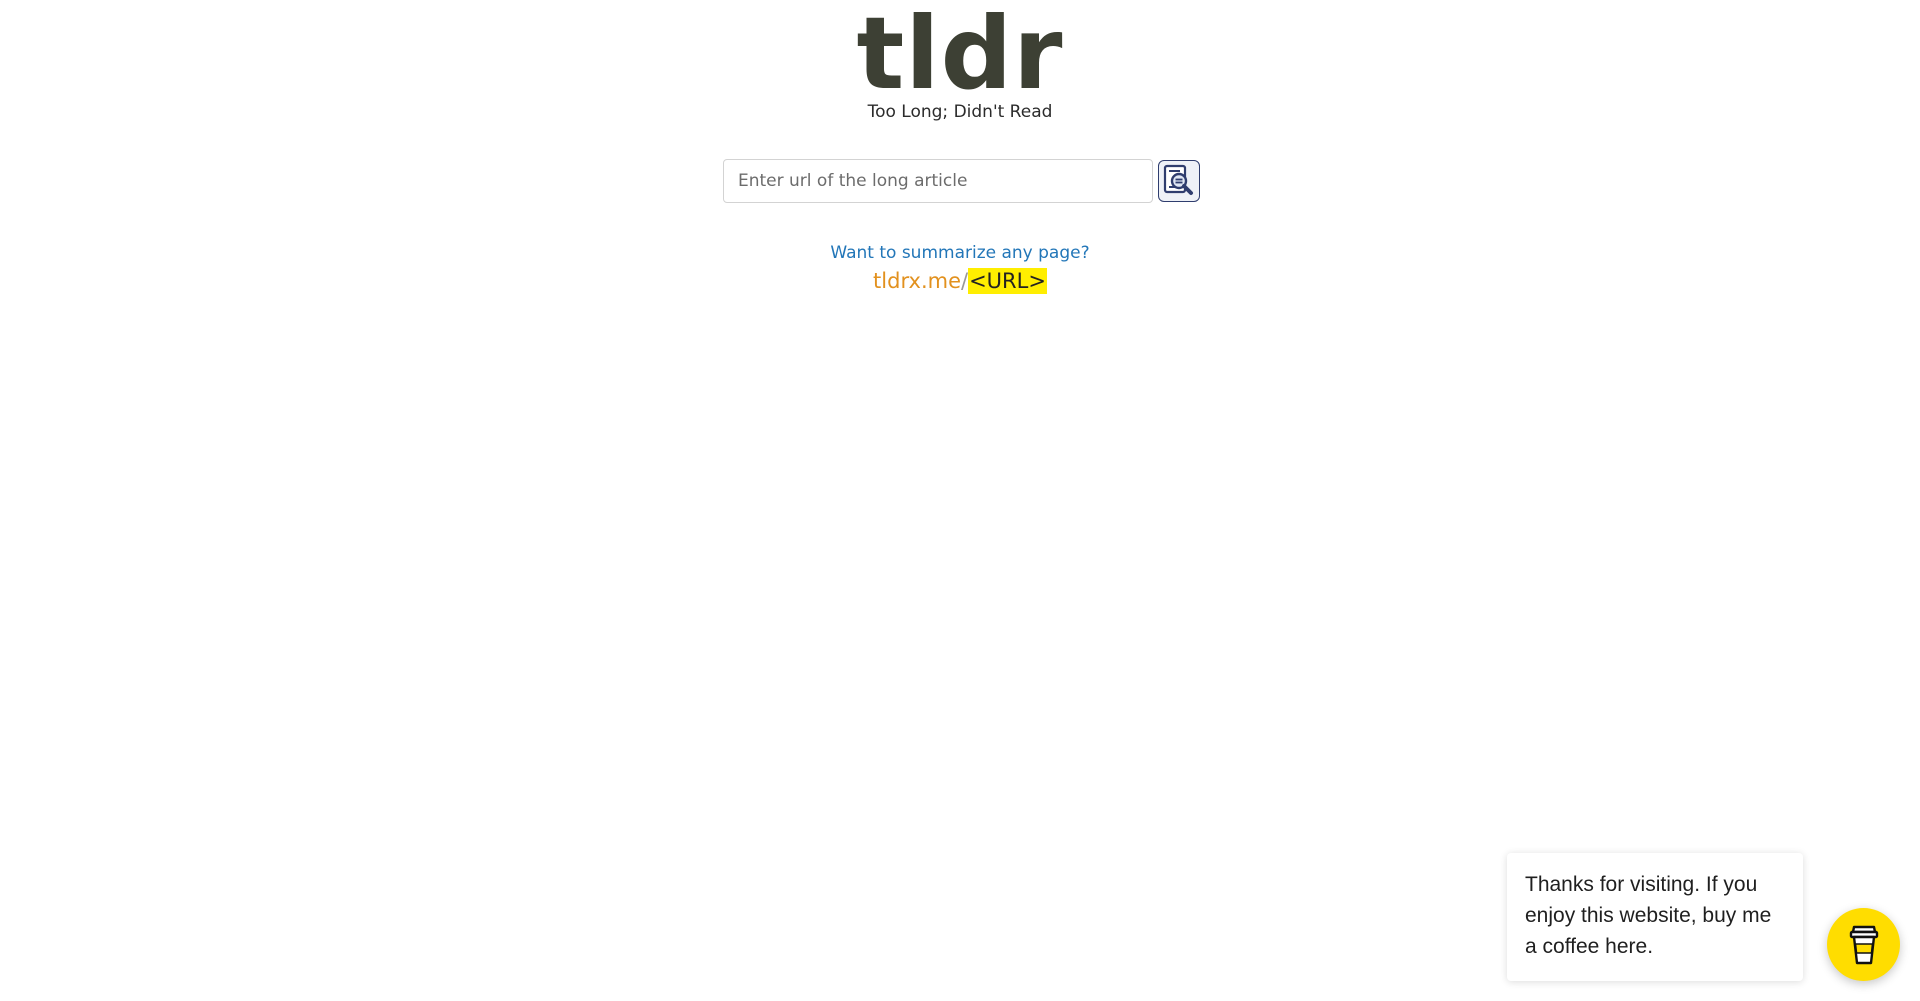  Describe the element at coordinates (960, 112) in the screenshot. I see `site-tagline: Too Long; Didn't Read` at that location.